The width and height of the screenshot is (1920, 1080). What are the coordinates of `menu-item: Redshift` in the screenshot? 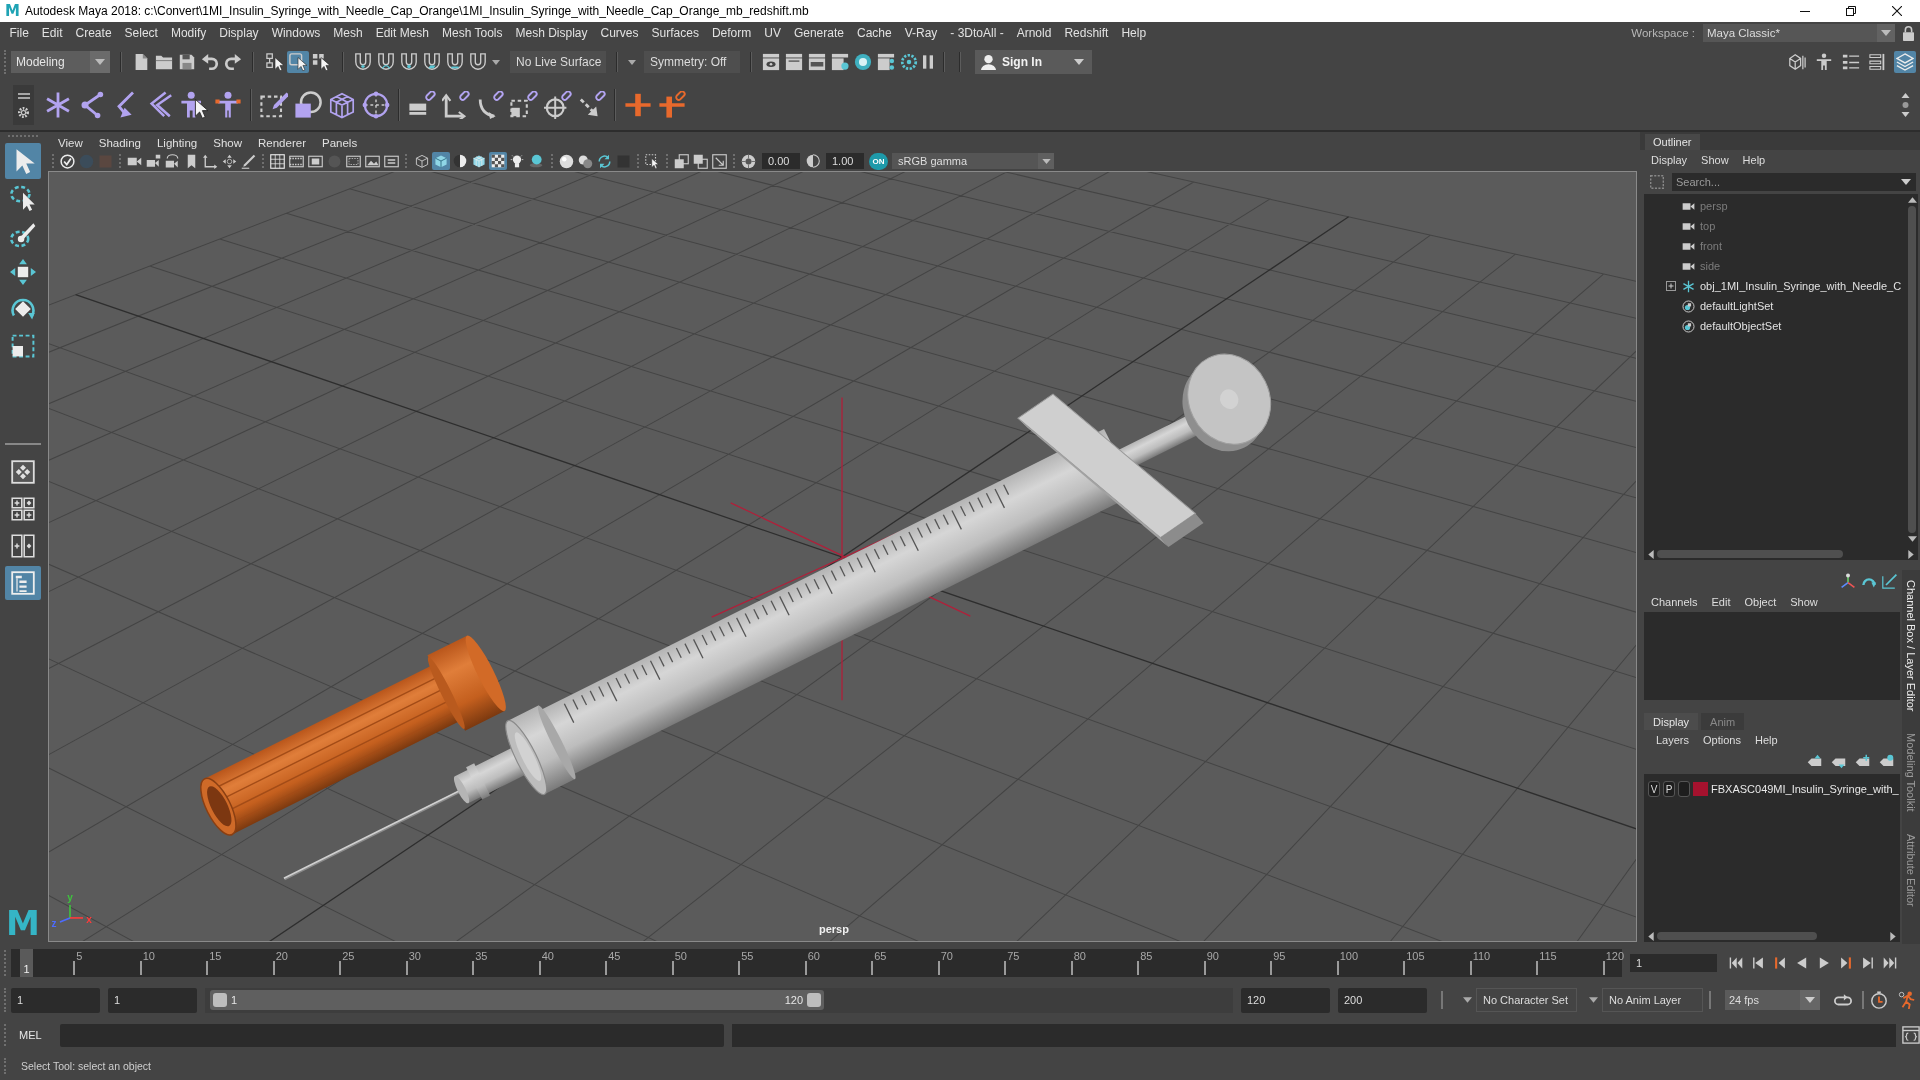 It's located at (1086, 33).